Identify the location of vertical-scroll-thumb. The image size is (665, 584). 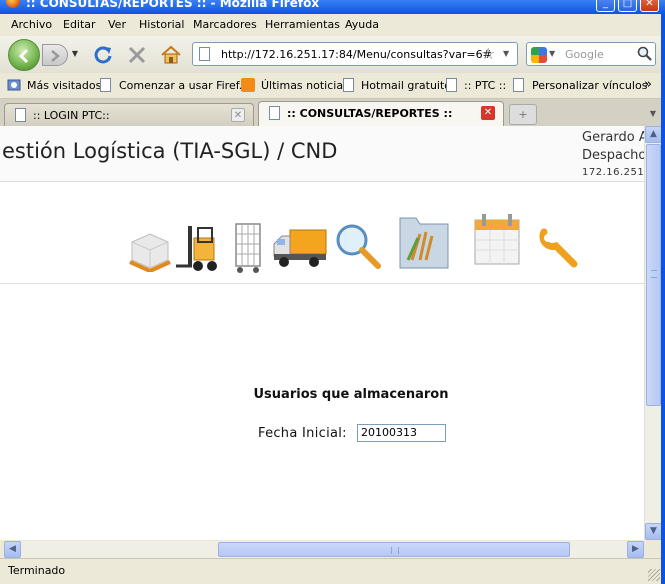
(653, 275).